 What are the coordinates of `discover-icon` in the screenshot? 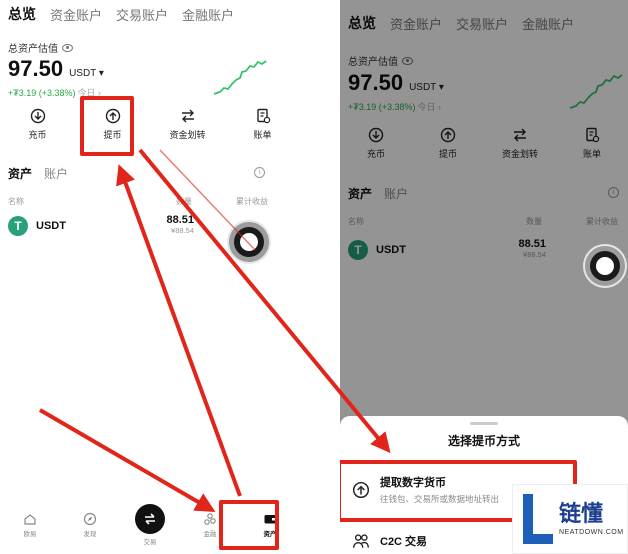 It's located at (90, 519).